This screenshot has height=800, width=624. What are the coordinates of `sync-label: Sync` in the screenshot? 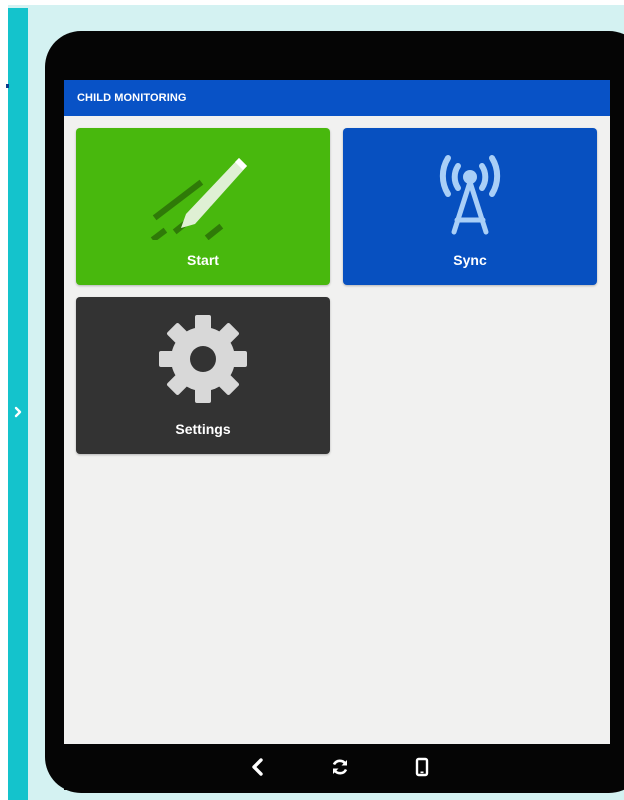 It's located at (470, 260).